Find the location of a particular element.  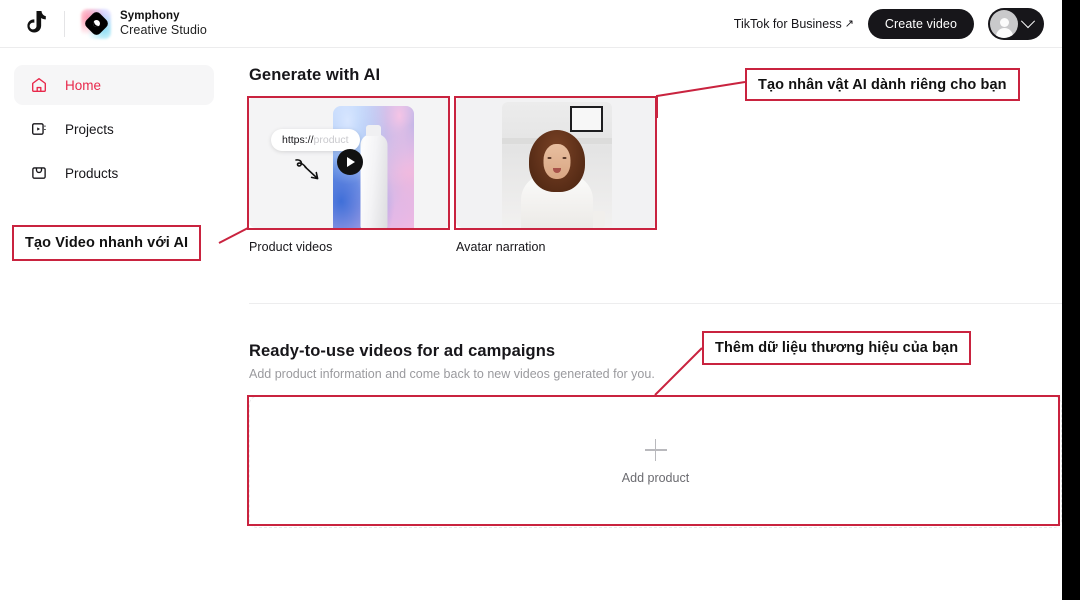

card-label: Product videos is located at coordinates (291, 247).